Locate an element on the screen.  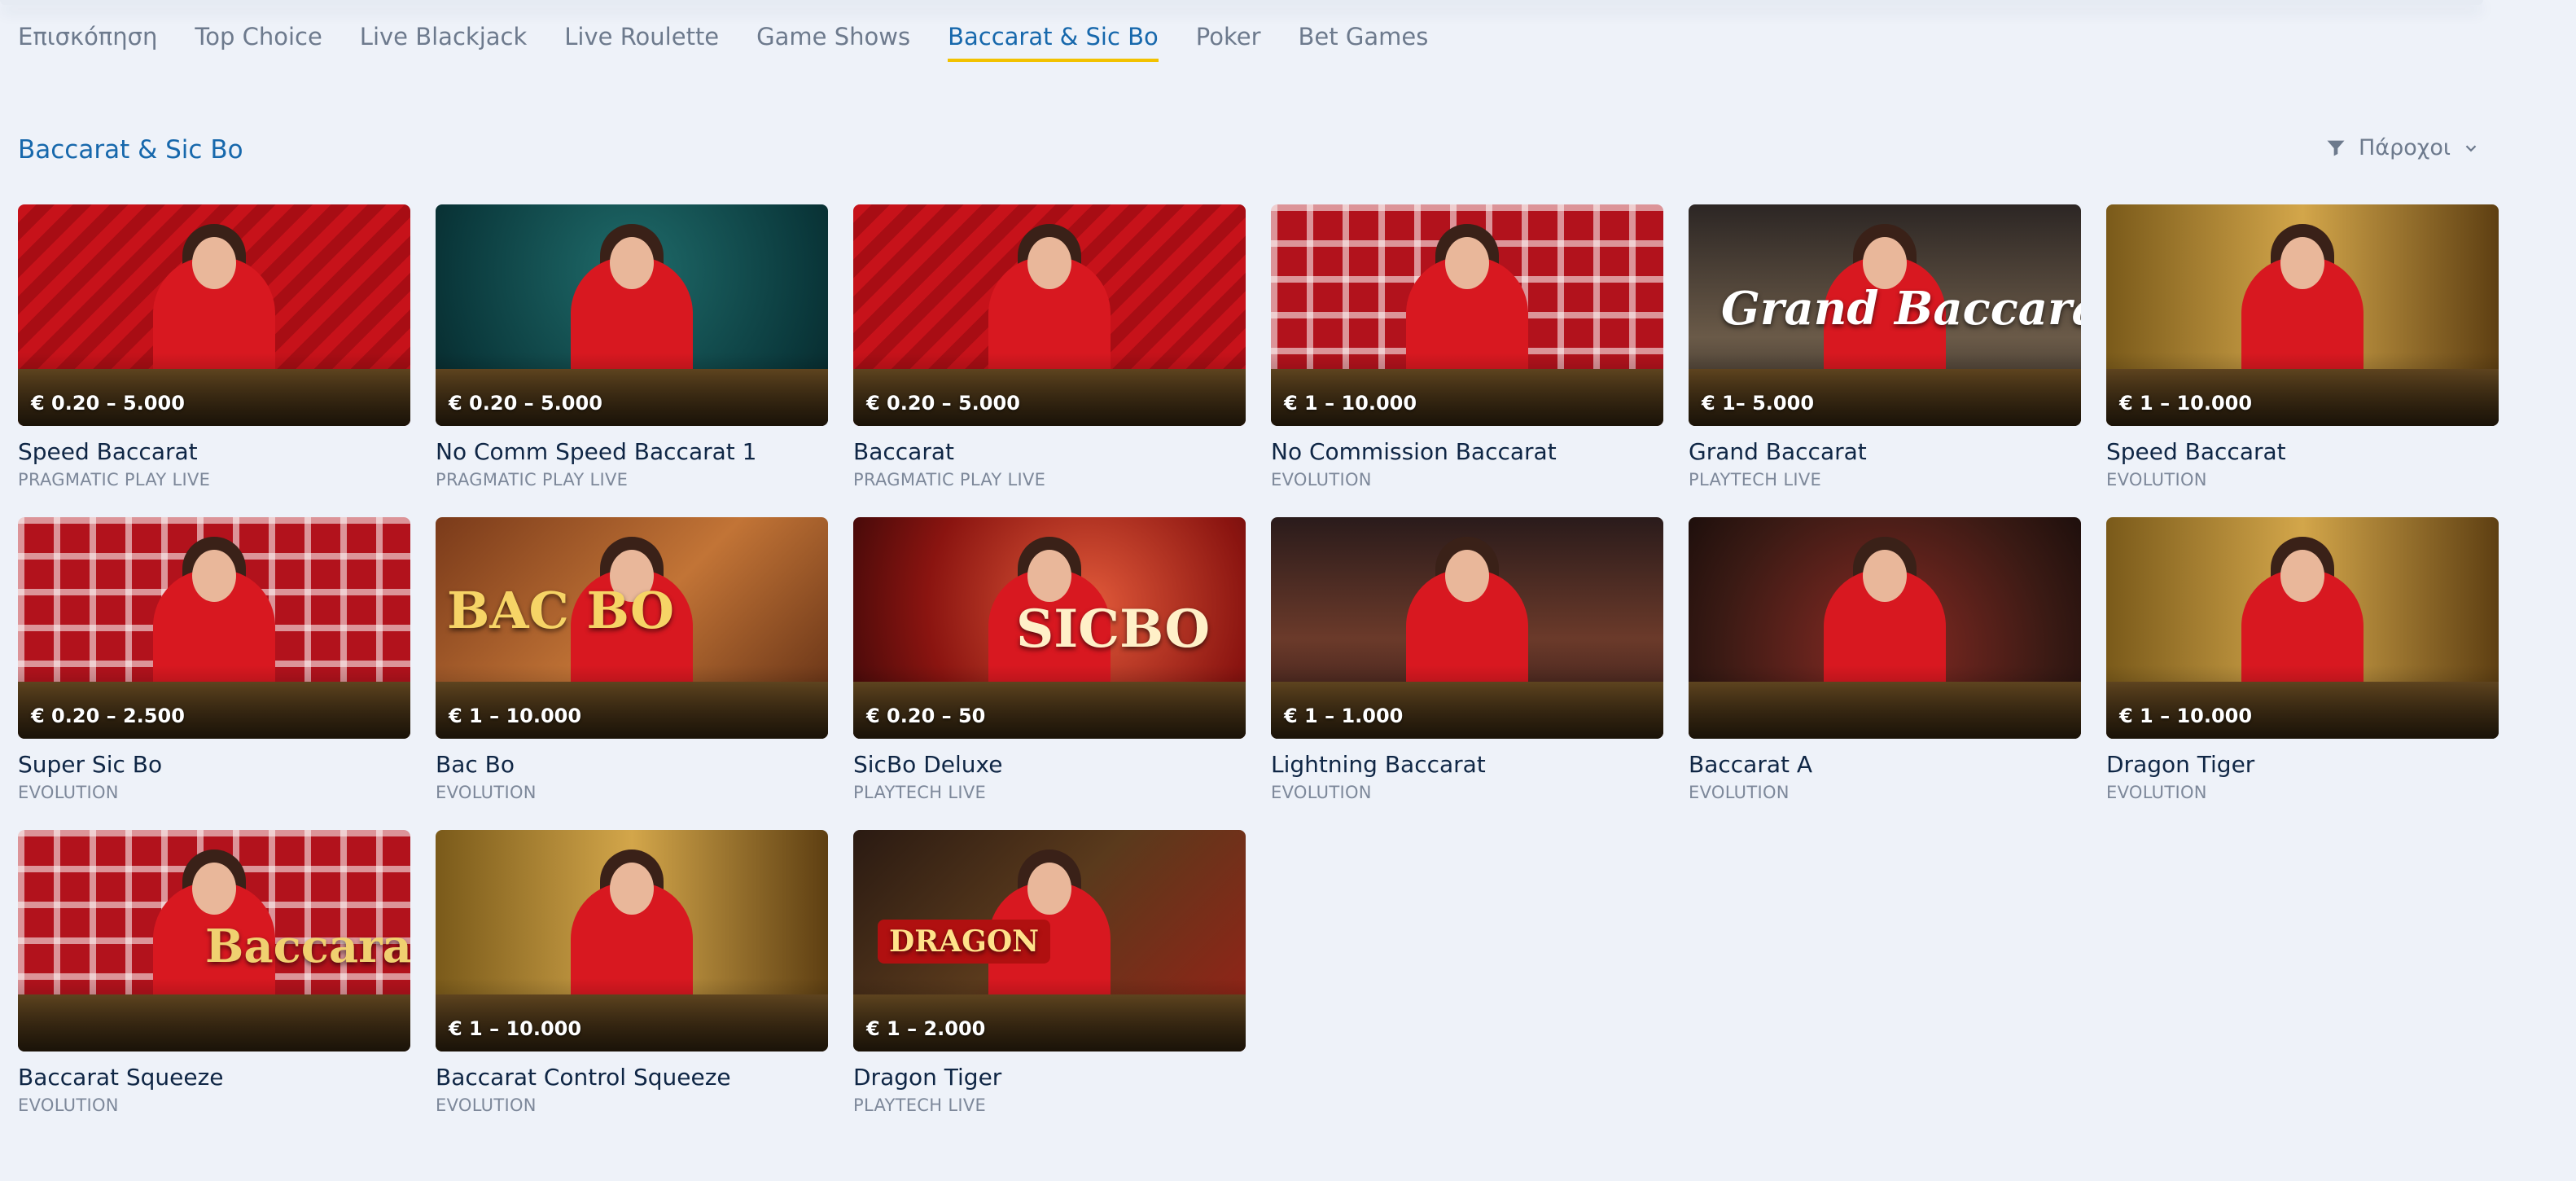
game-thumbnail: SICBO € 0.20 – 50 is located at coordinates (1049, 628).